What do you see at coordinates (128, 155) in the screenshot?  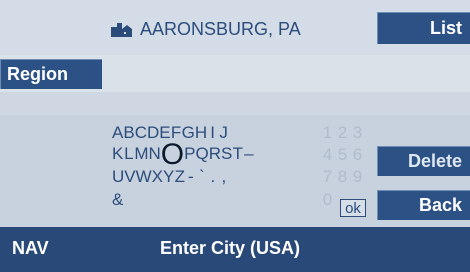 I see `key: L` at bounding box center [128, 155].